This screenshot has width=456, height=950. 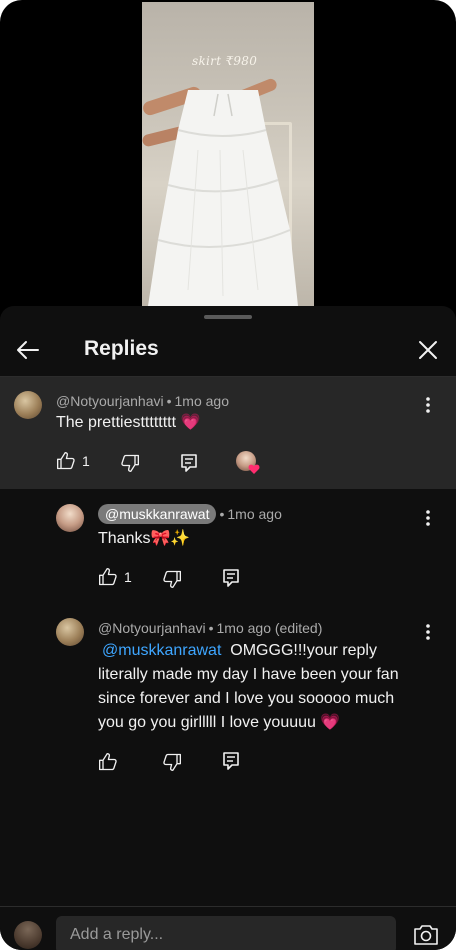 I want to click on mention-link: @muskkanrawat, so click(x=161, y=650).